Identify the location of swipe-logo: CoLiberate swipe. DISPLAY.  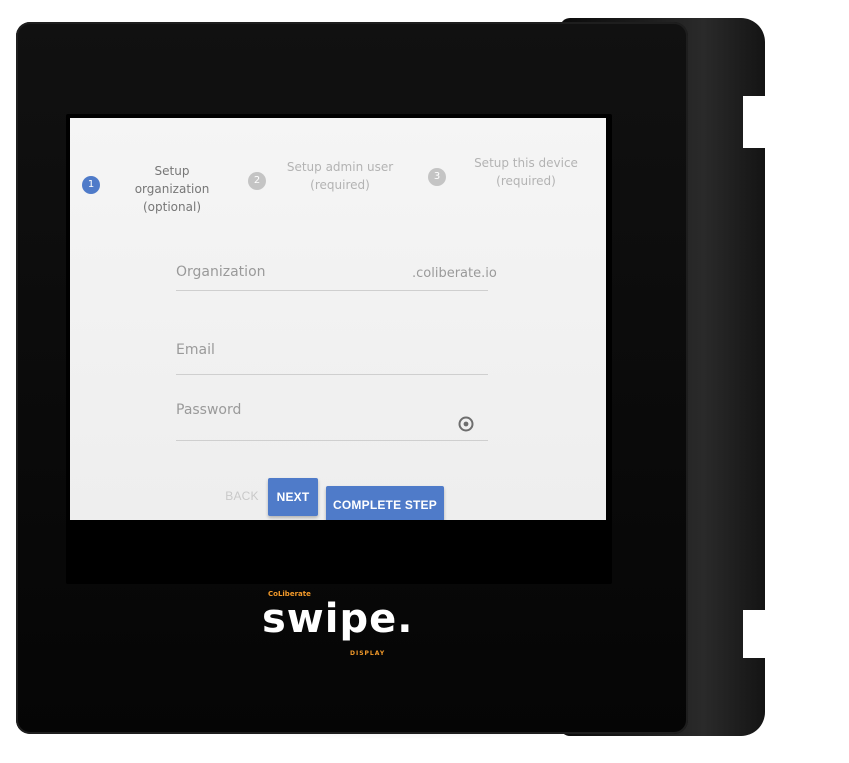
(337, 626).